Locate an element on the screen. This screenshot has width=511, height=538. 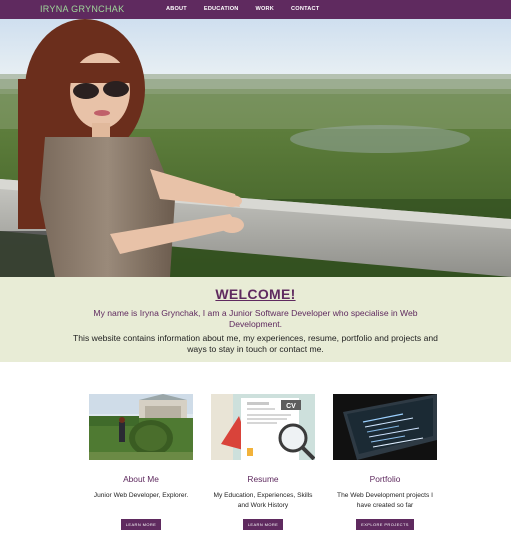
portfolio-image is located at coordinates (385, 427).